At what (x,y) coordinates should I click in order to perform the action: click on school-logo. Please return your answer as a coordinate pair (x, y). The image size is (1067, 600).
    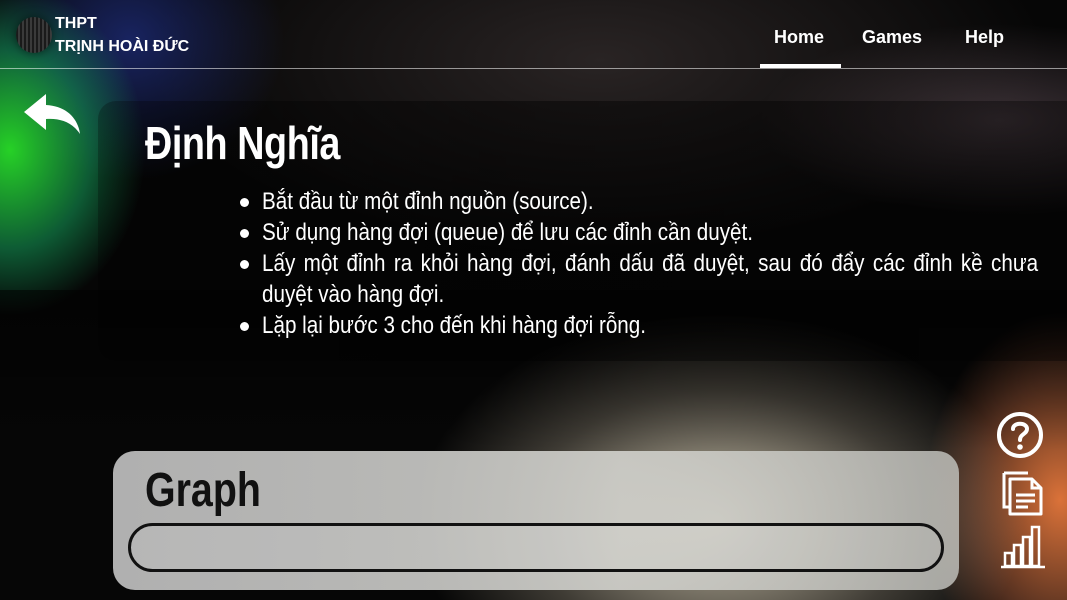
    Looking at the image, I should click on (34, 35).